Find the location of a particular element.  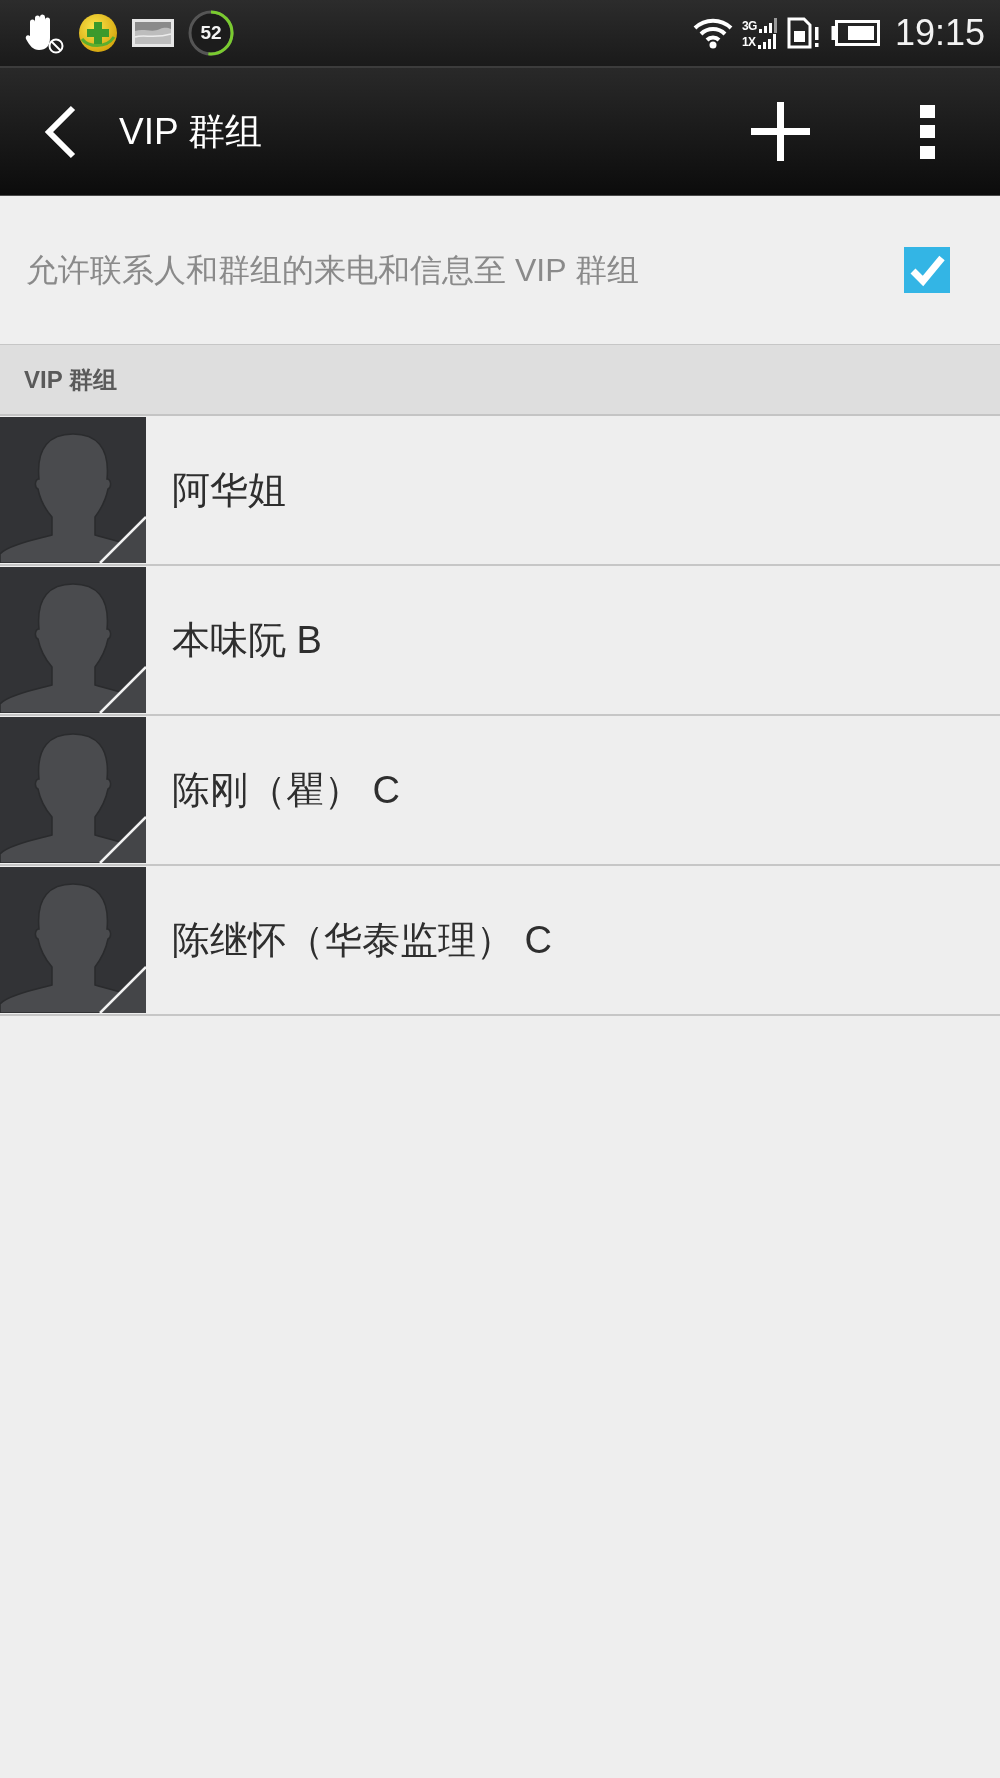

plus-circle-icon is located at coordinates (98, 33).